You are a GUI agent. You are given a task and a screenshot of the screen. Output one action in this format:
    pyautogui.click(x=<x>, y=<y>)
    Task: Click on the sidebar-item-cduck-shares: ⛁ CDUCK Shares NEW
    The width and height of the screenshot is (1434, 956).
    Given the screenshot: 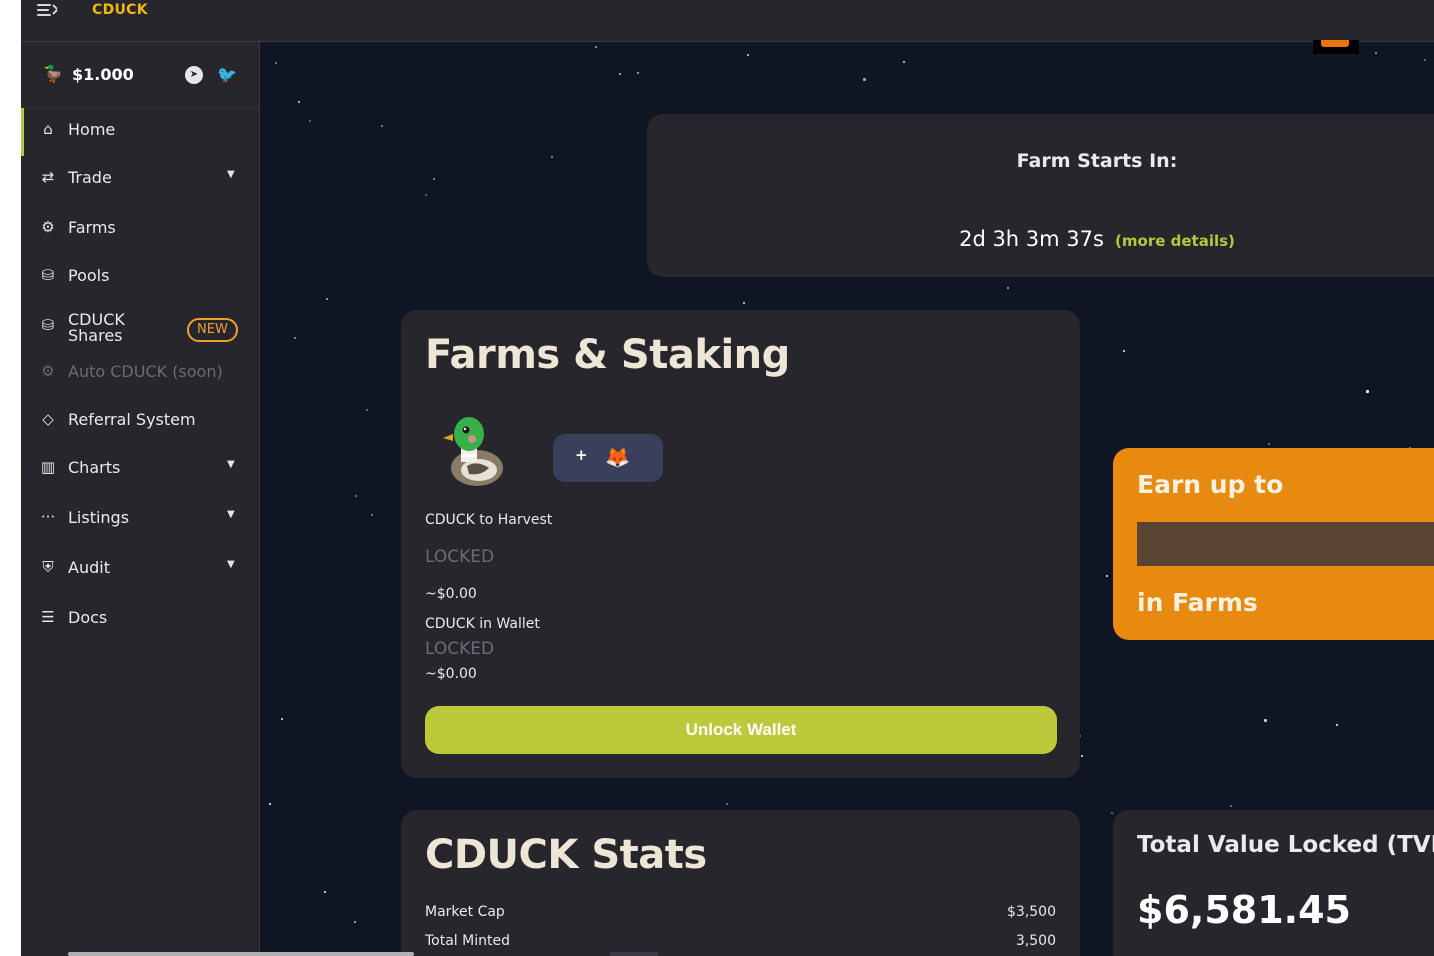 What is the action you would take?
    pyautogui.click(x=140, y=327)
    